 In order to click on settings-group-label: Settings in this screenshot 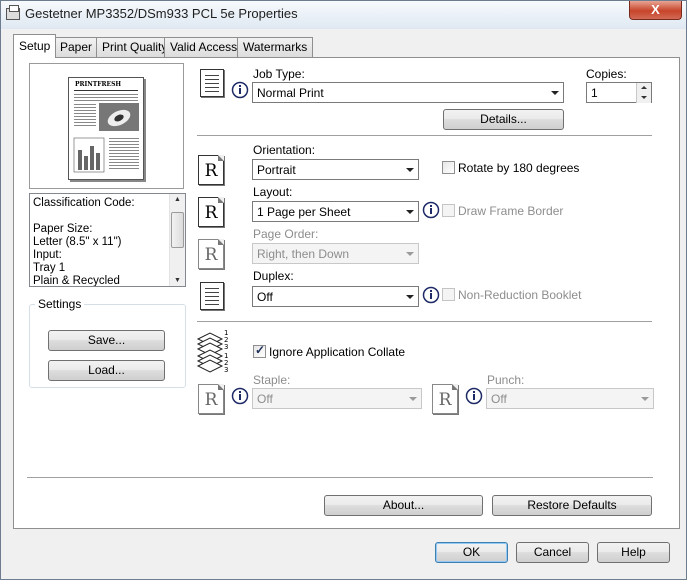, I will do `click(60, 304)`.